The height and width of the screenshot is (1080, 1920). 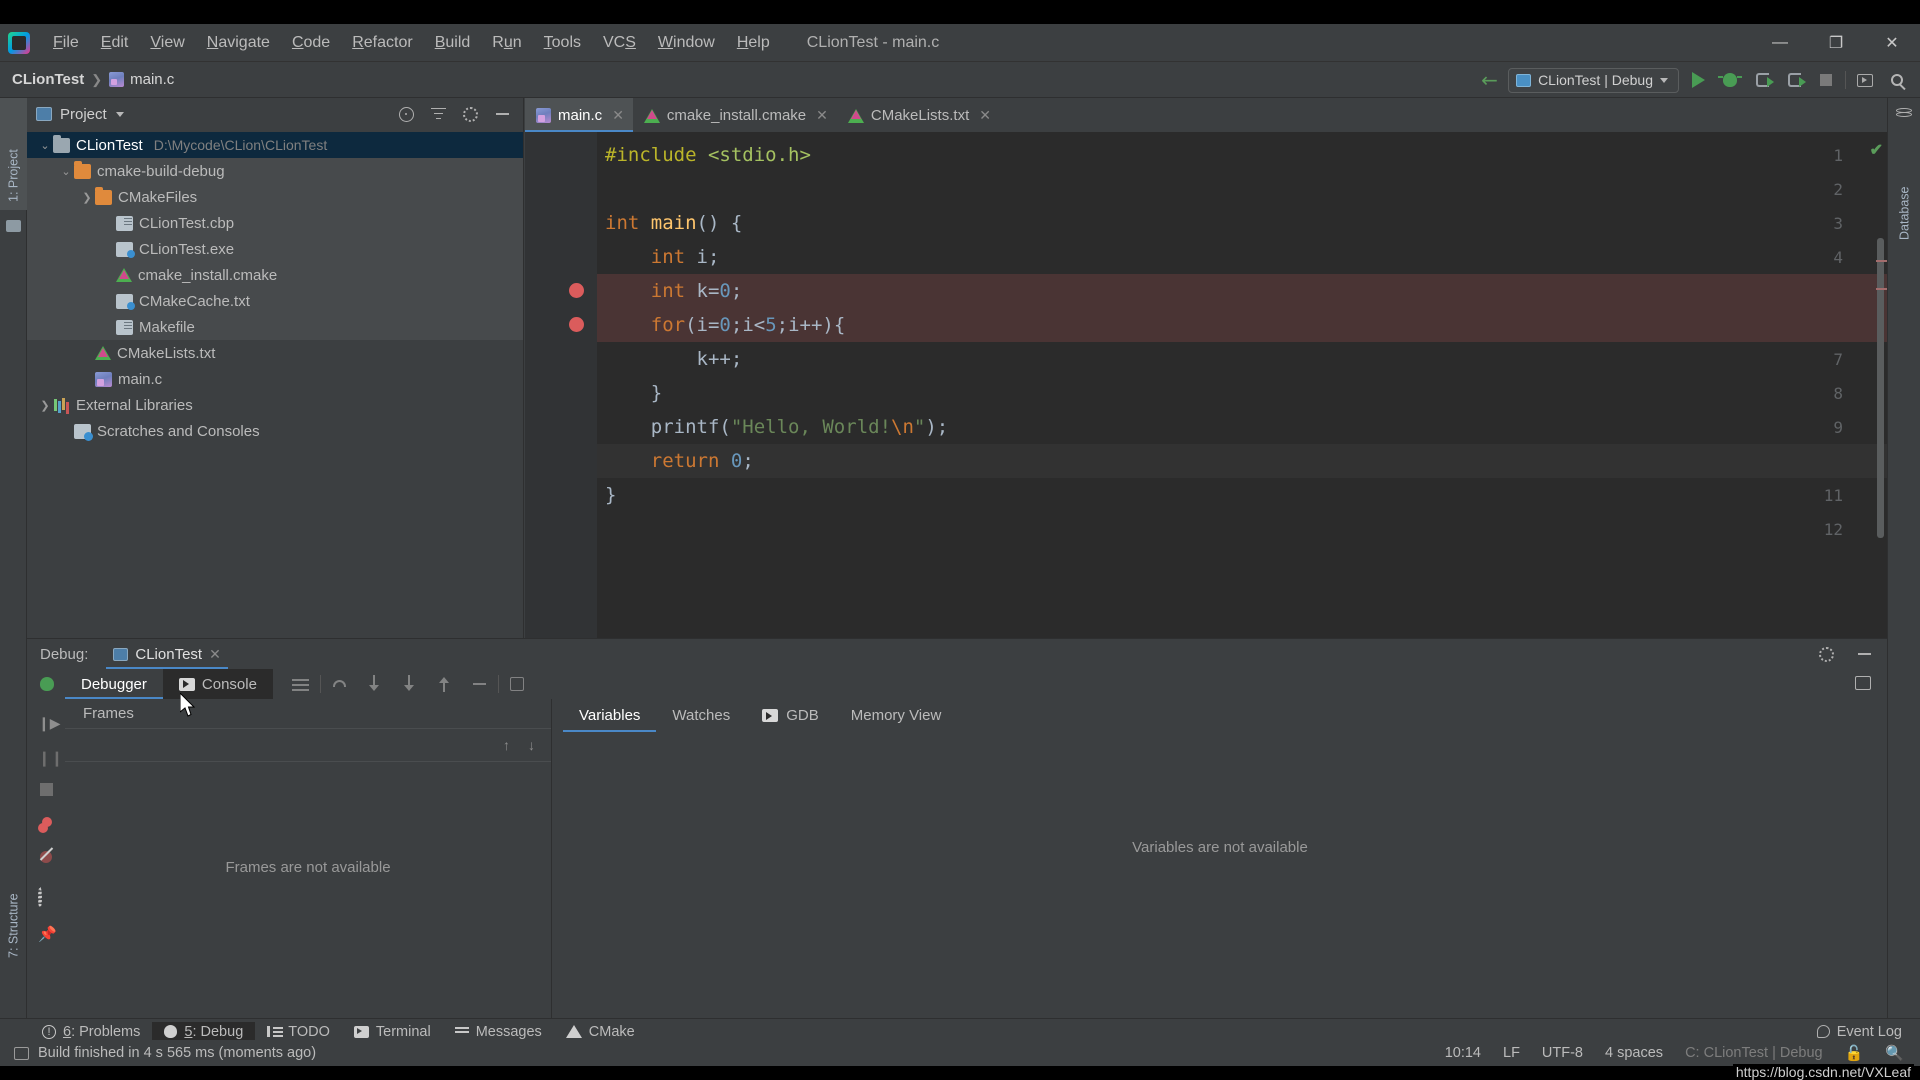 I want to click on tree-node-main-c: main.c, so click(x=275, y=379).